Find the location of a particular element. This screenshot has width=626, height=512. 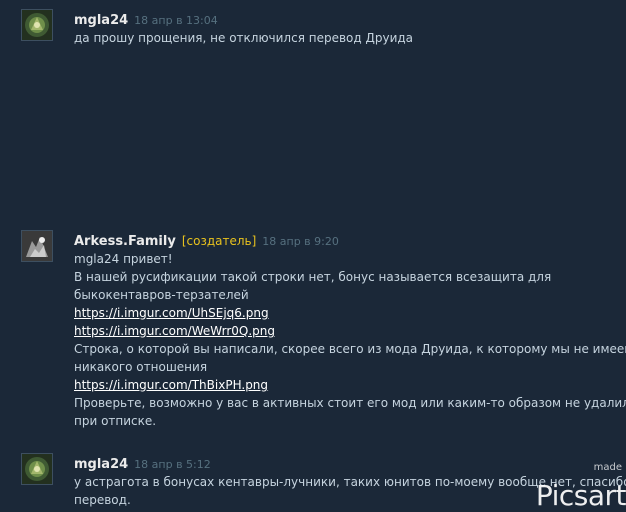

timestamp: 18 апр в 5:12 is located at coordinates (172, 464).